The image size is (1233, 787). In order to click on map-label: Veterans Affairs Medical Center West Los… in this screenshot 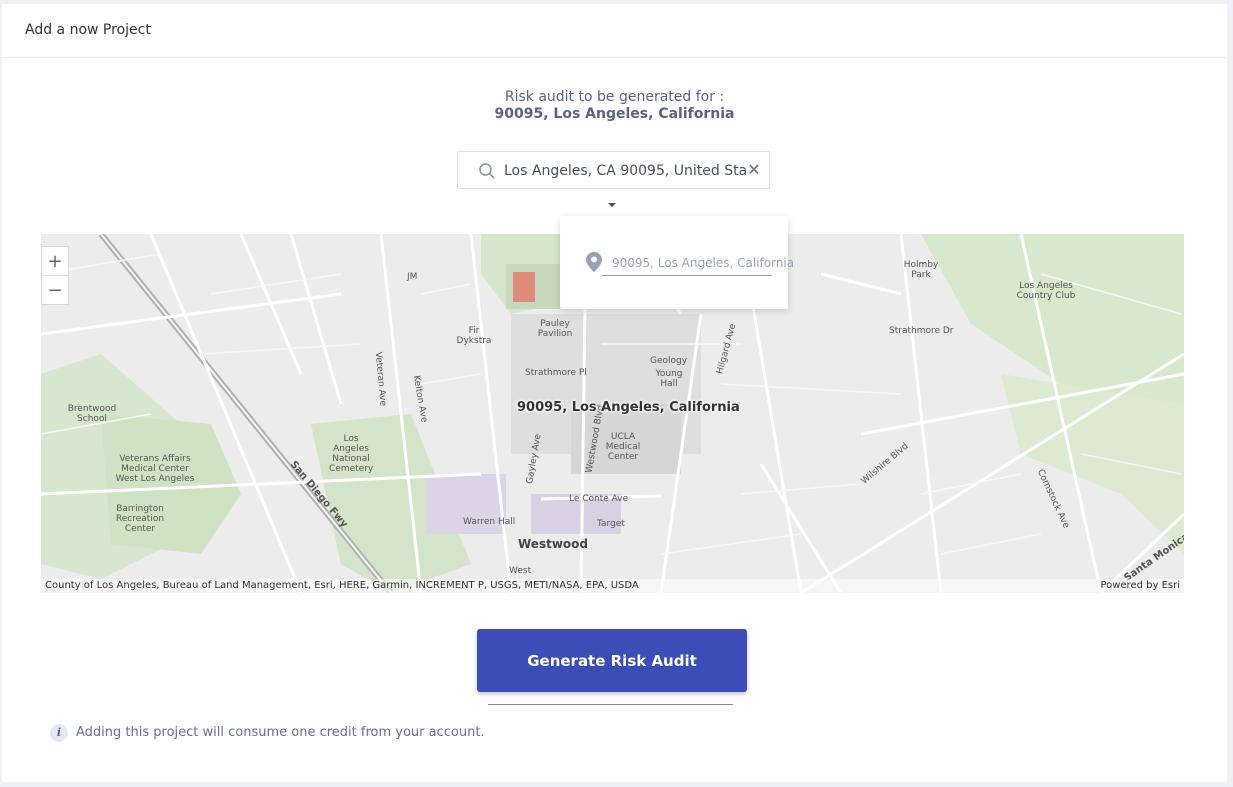, I will do `click(155, 469)`.